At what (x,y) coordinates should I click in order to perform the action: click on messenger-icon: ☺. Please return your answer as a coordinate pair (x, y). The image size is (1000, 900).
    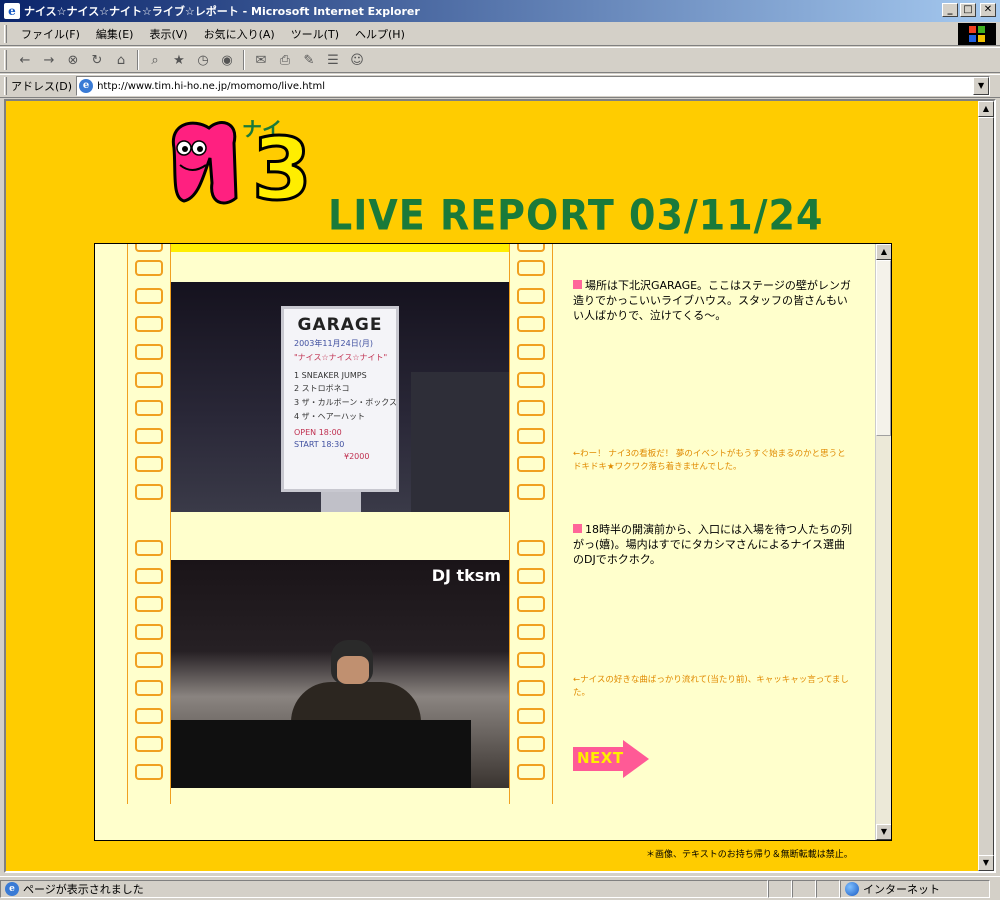
    Looking at the image, I should click on (357, 60).